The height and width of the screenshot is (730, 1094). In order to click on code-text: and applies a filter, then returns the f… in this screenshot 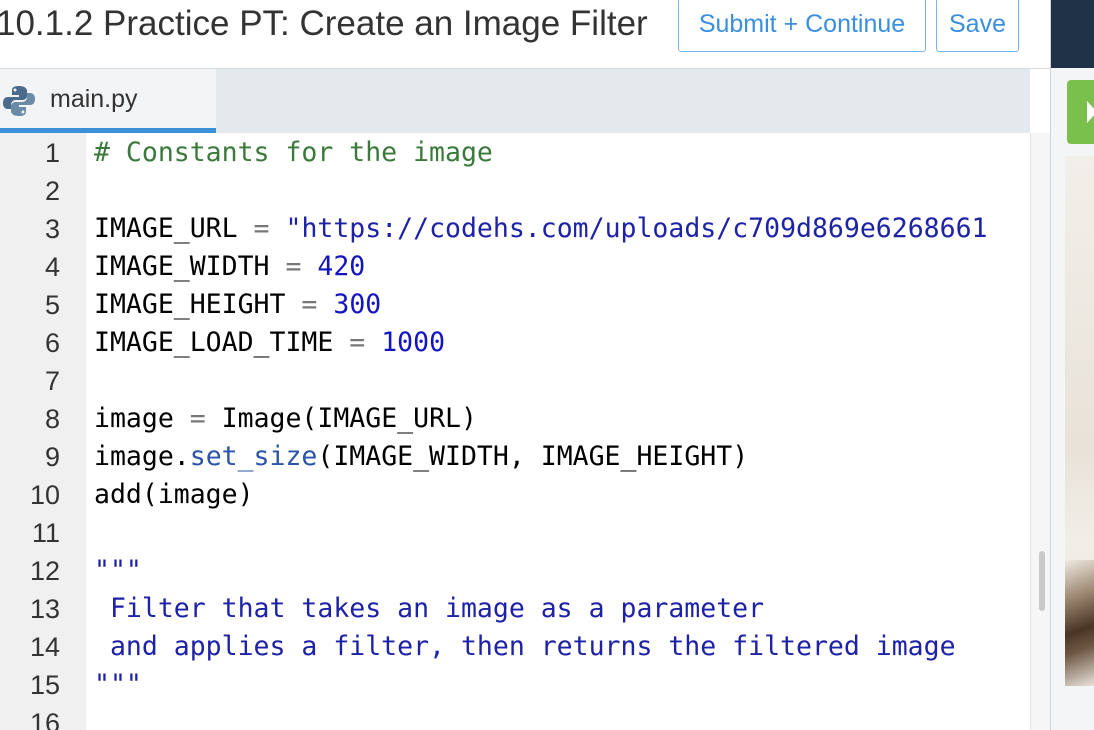, I will do `click(525, 647)`.